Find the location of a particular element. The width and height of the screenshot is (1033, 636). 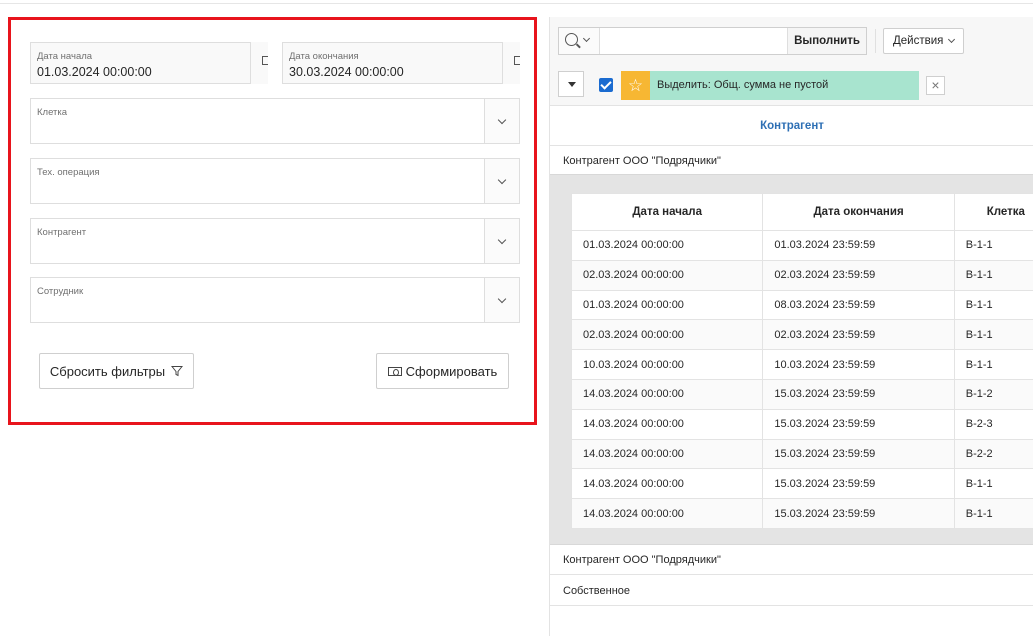

cell-select: Клетка is located at coordinates (275, 121).